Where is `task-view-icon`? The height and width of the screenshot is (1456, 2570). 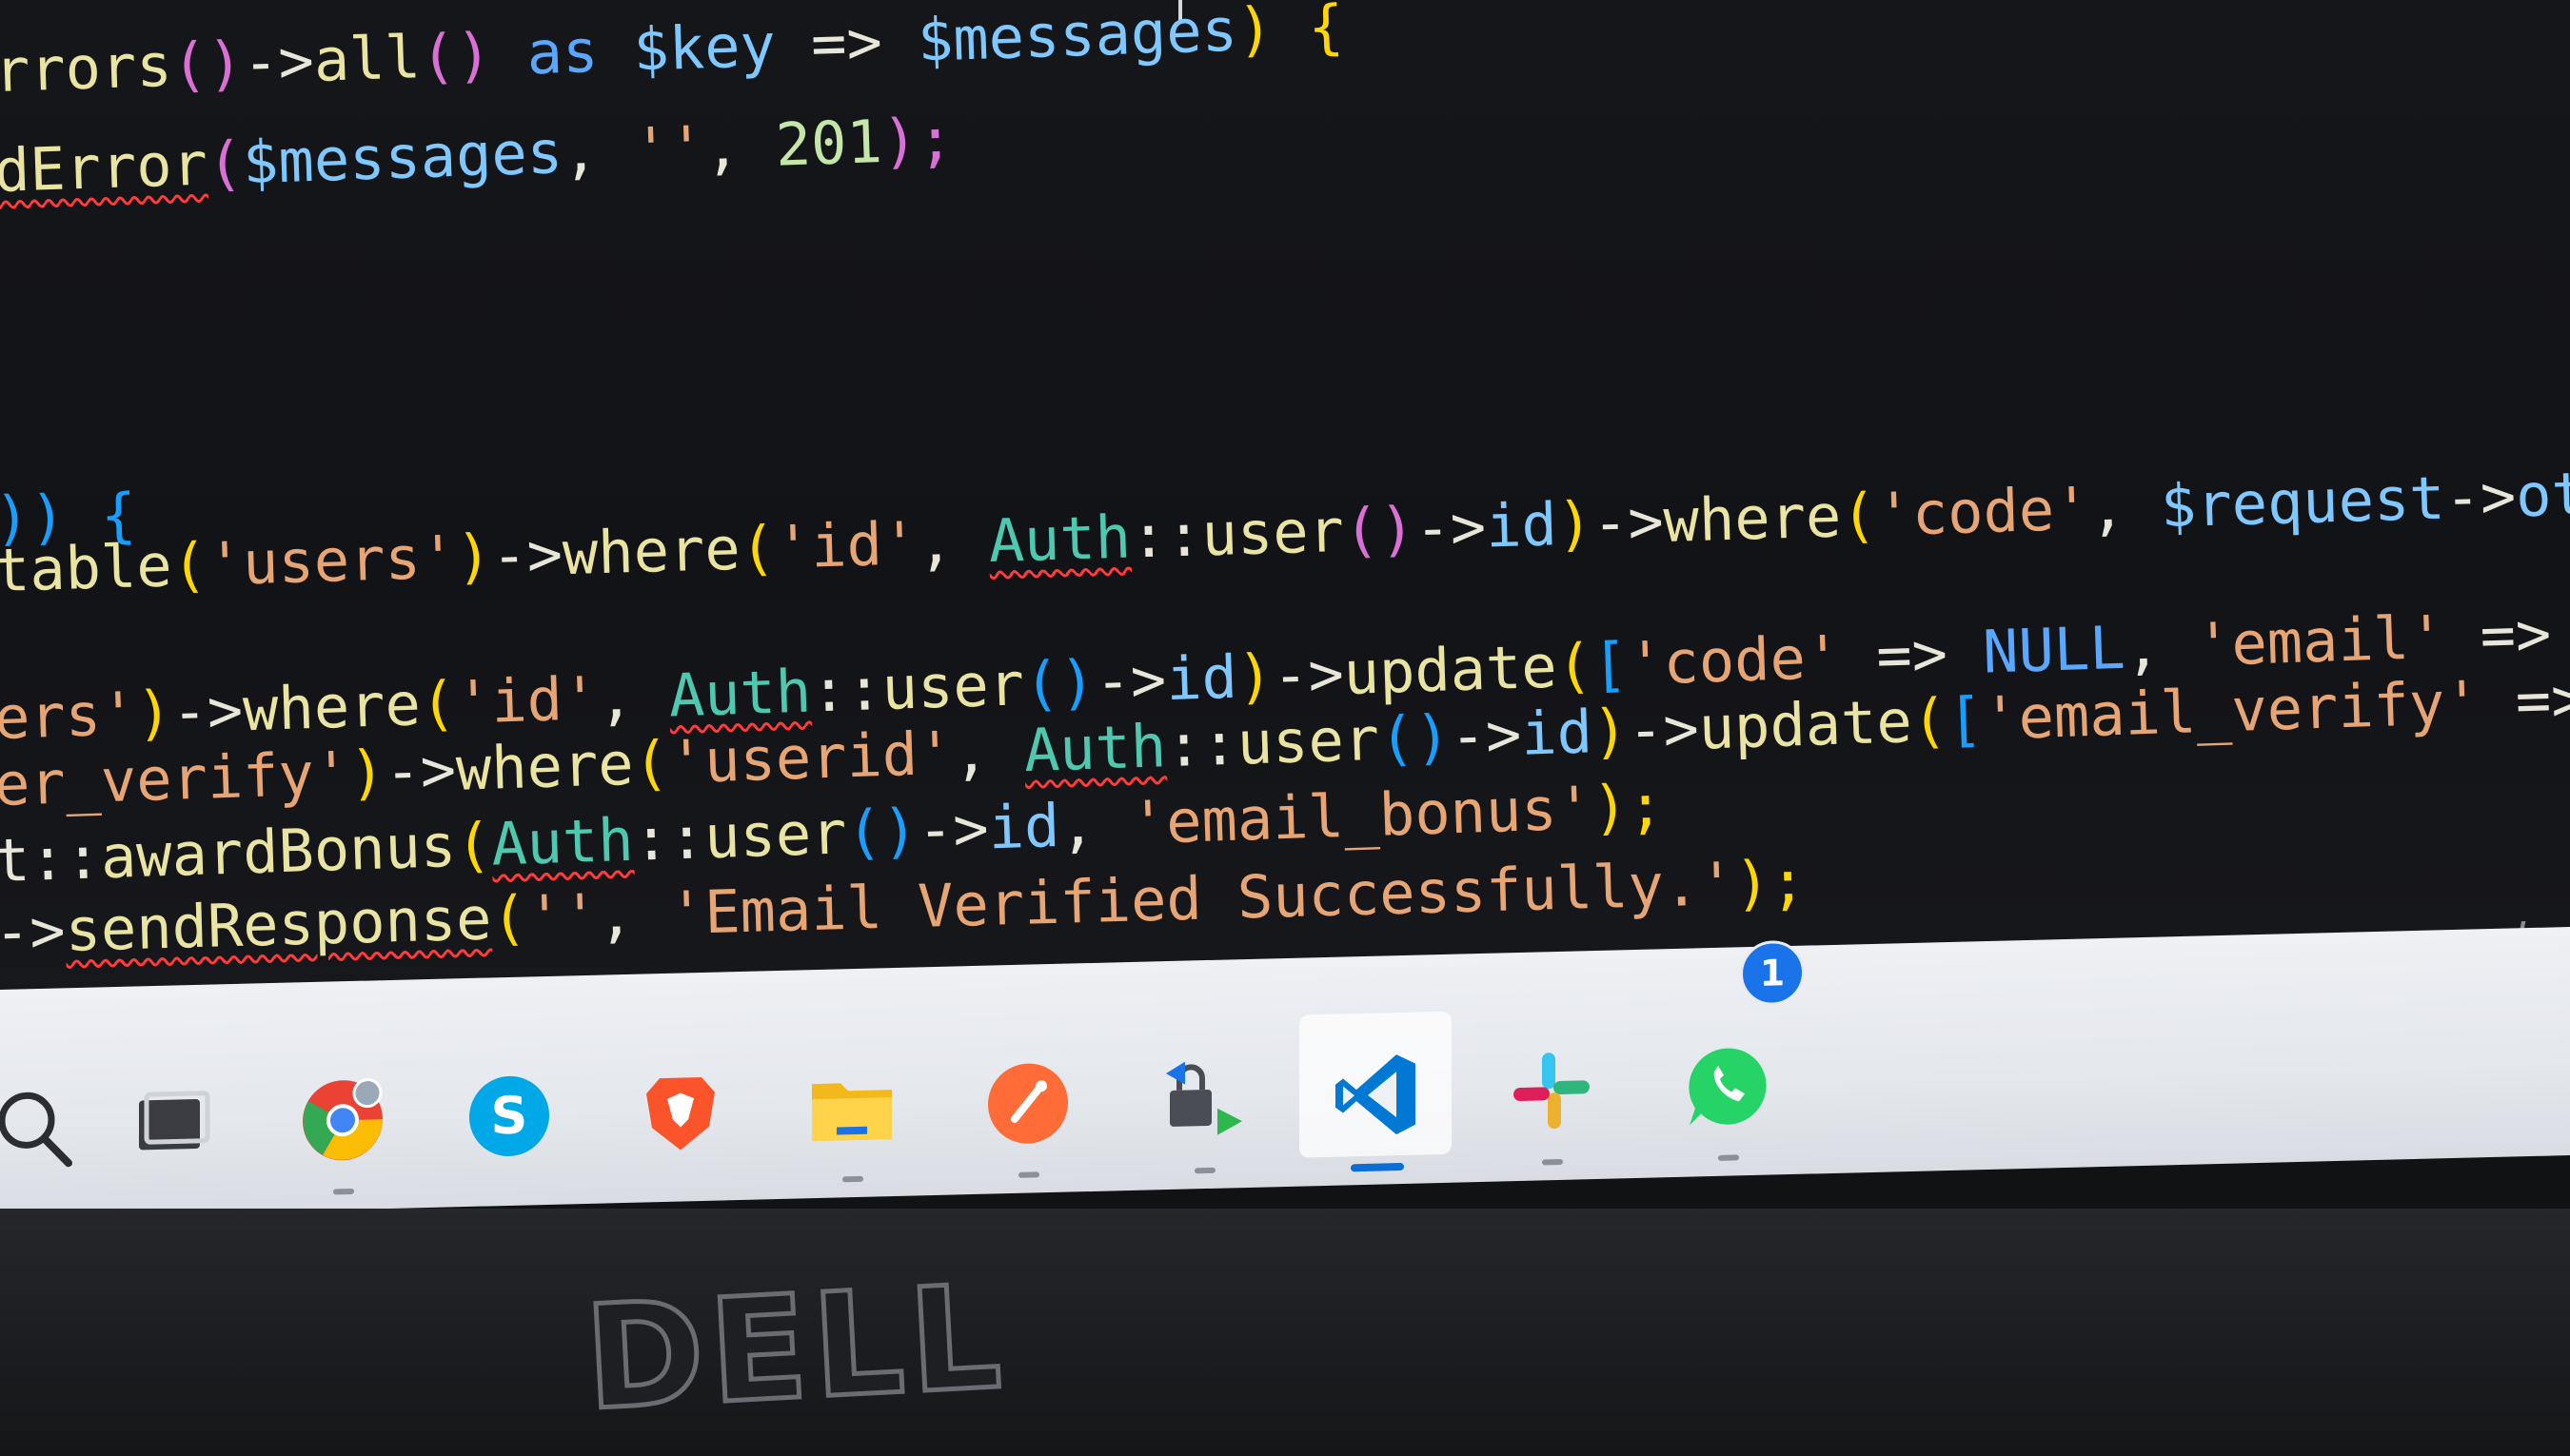
task-view-icon is located at coordinates (171, 1123).